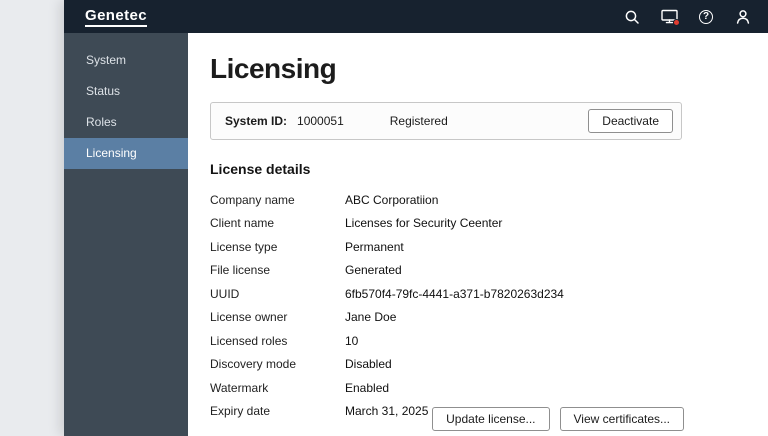 The width and height of the screenshot is (768, 436). I want to click on system-id-bar: System ID: 1000051 Registered Deactivate, so click(446, 121).